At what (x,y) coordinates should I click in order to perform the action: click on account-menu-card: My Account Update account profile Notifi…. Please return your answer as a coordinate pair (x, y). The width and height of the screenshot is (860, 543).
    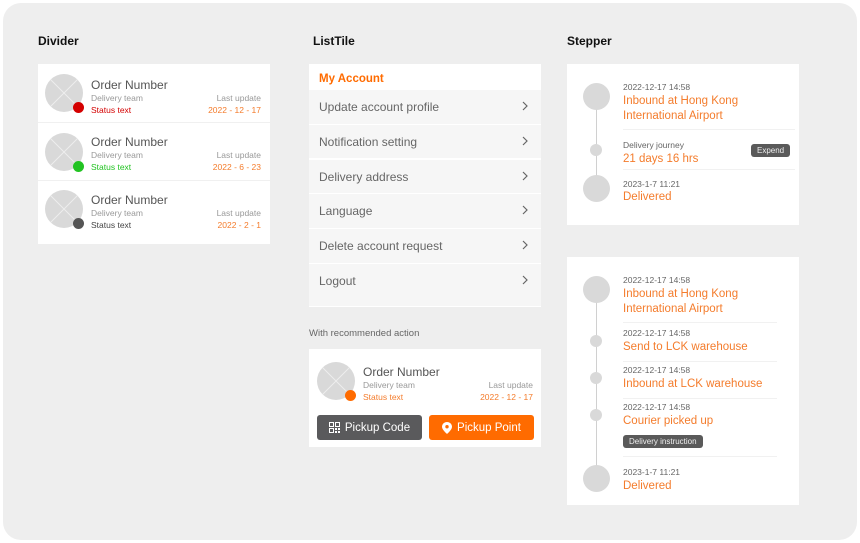
    Looking at the image, I should click on (425, 185).